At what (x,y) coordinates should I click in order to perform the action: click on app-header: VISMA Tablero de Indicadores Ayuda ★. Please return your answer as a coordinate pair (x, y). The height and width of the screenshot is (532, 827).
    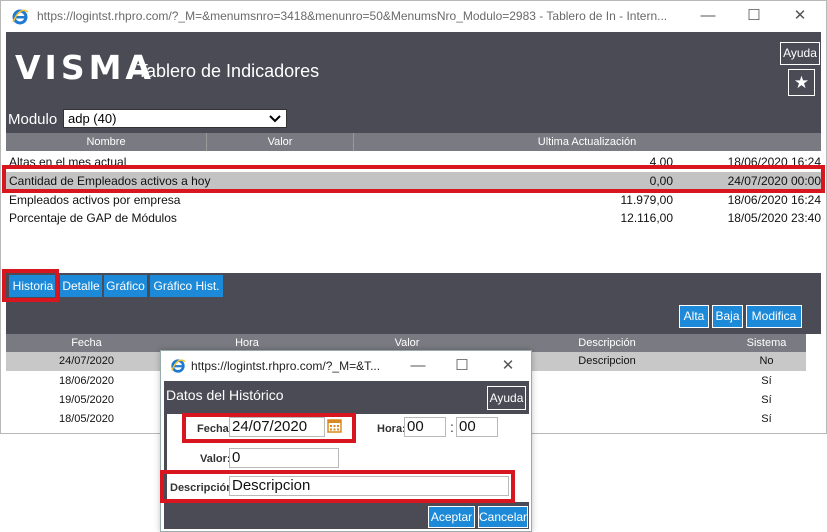
    Looking at the image, I should click on (413, 70).